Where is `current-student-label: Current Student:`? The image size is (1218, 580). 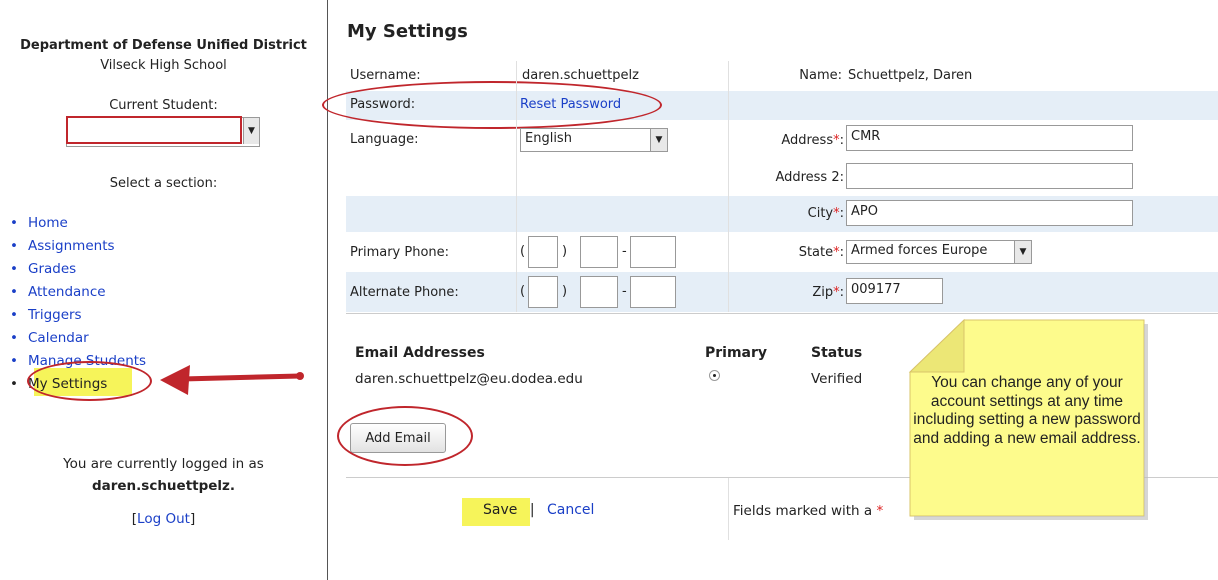
current-student-label: Current Student: is located at coordinates (163, 105).